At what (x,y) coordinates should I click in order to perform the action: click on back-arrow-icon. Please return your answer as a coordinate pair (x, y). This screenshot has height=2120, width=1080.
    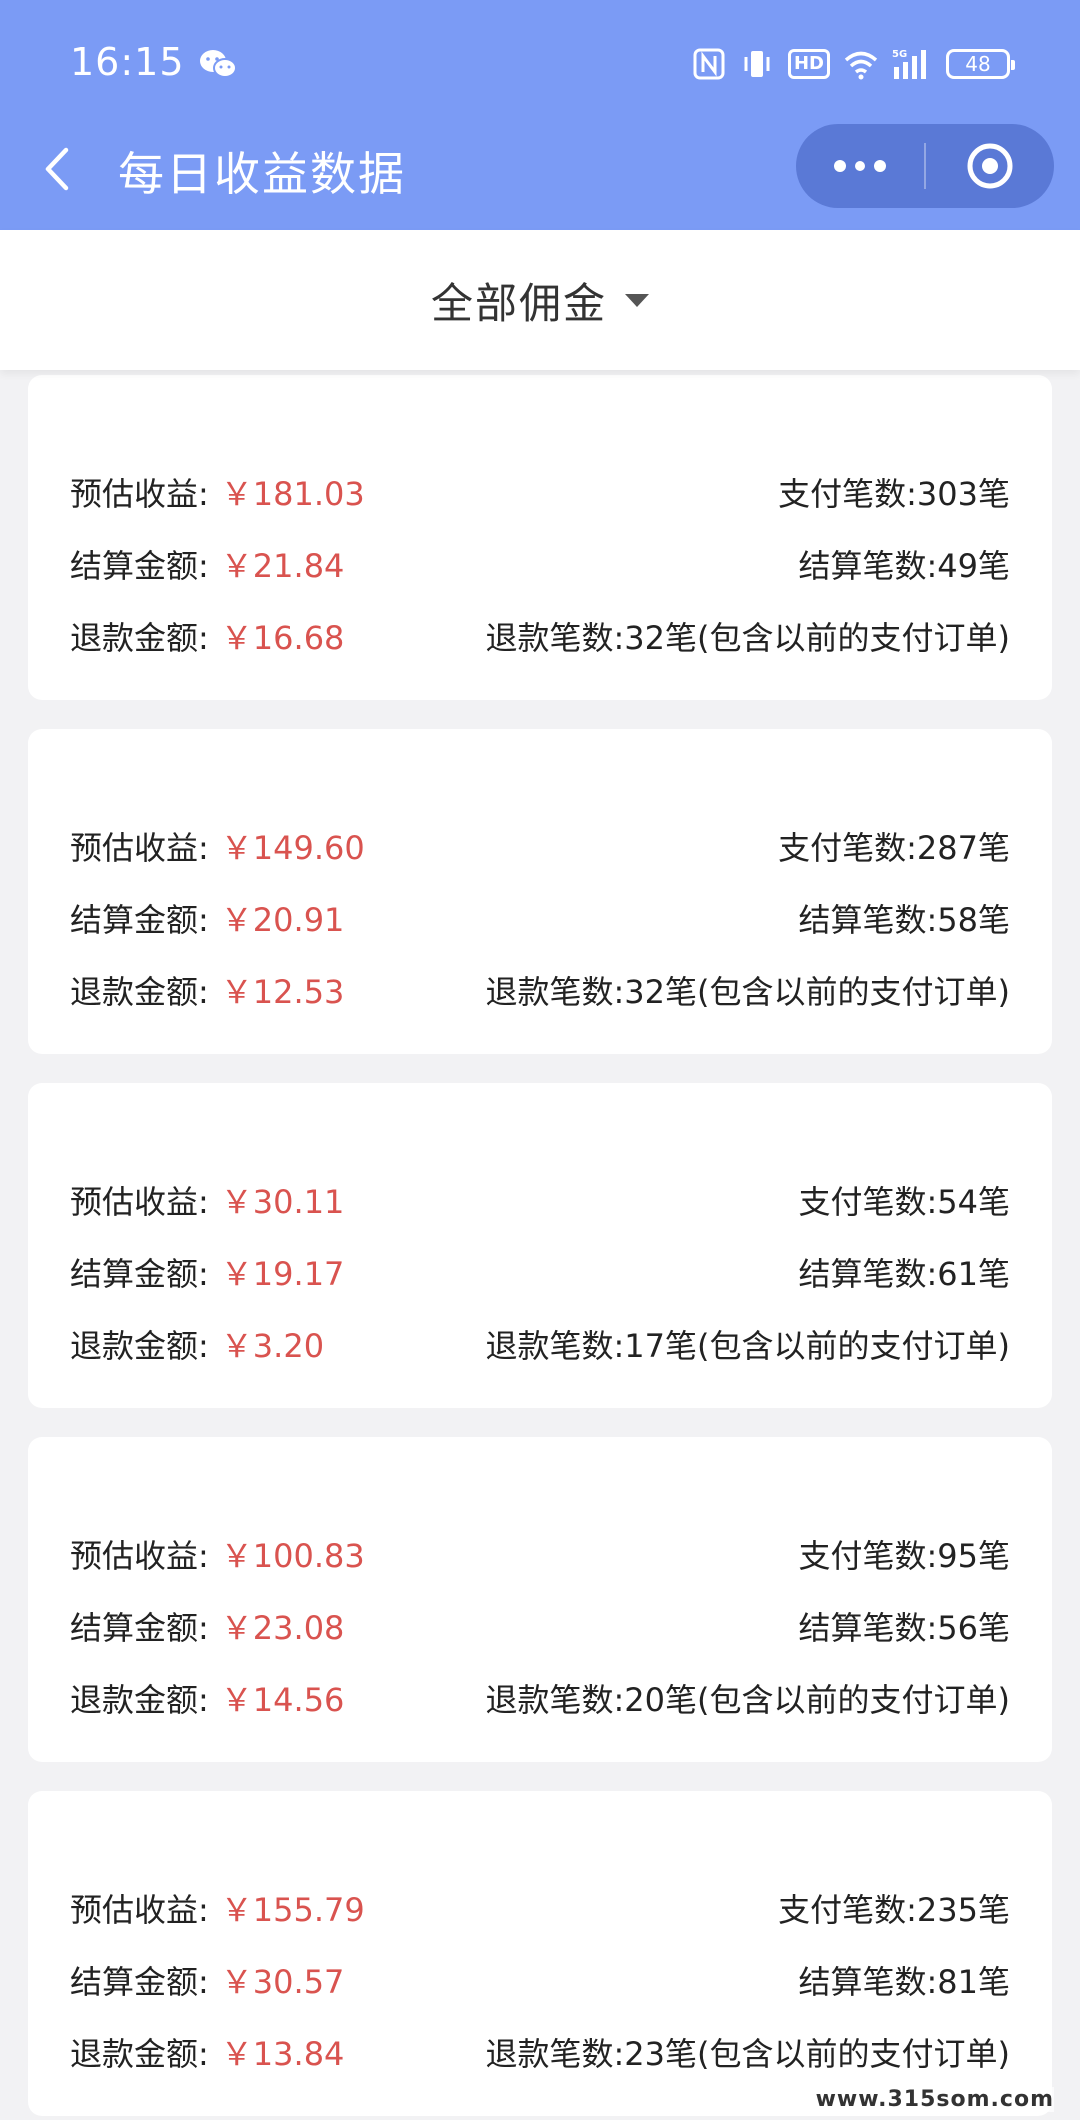
    Looking at the image, I should click on (58, 169).